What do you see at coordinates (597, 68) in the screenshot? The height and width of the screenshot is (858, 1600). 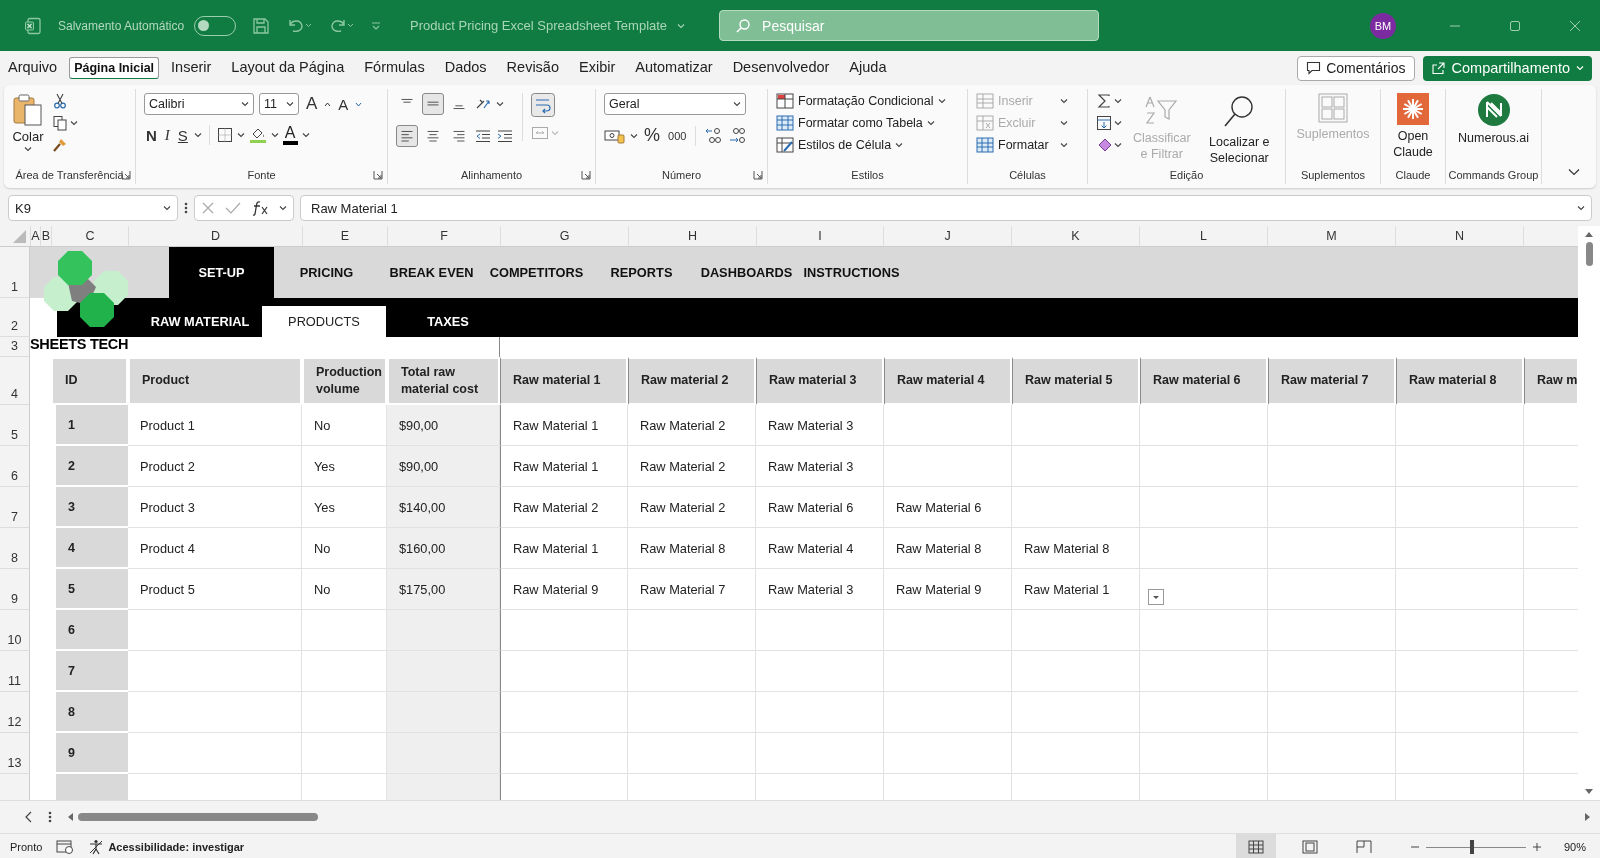 I see `menu-tab: Exibir` at bounding box center [597, 68].